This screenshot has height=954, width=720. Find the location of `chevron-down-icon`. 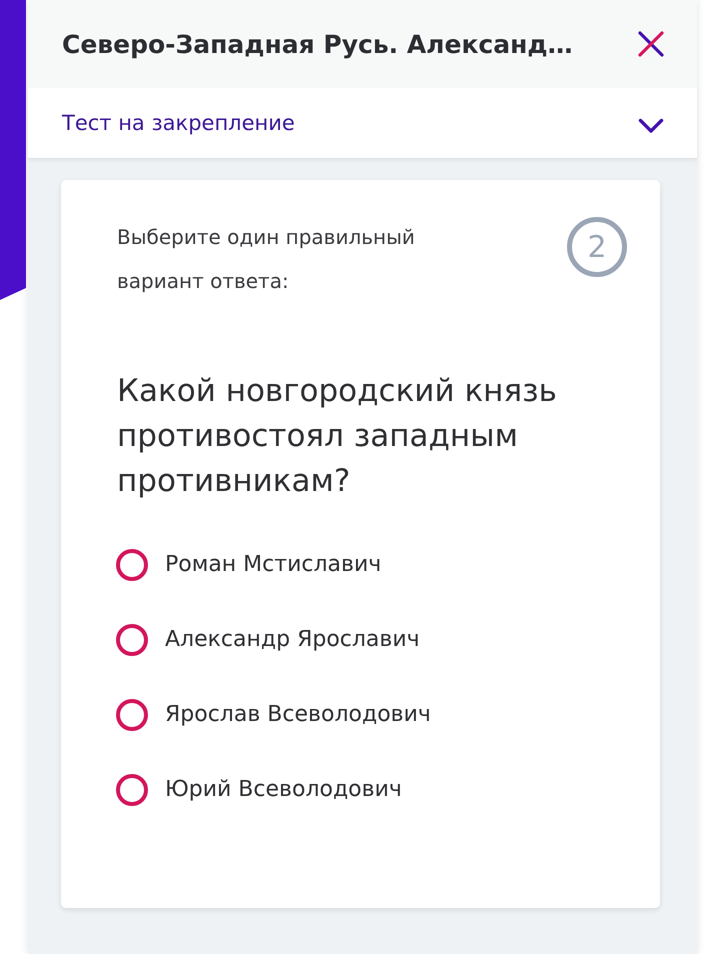

chevron-down-icon is located at coordinates (651, 126).